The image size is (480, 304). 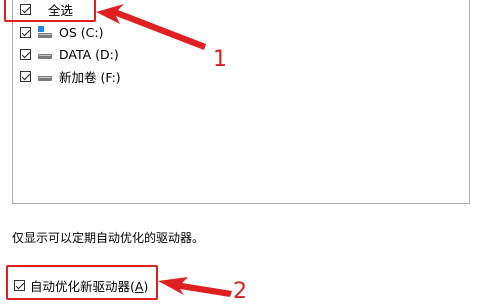 I want to click on annotation-number-1: 1, so click(x=220, y=59).